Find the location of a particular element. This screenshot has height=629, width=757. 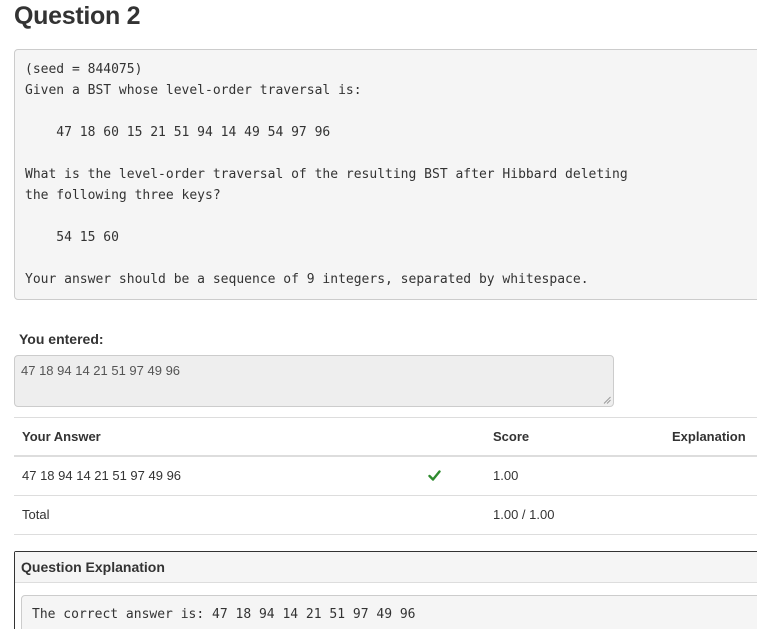

row-score: 1.00 is located at coordinates (506, 475).